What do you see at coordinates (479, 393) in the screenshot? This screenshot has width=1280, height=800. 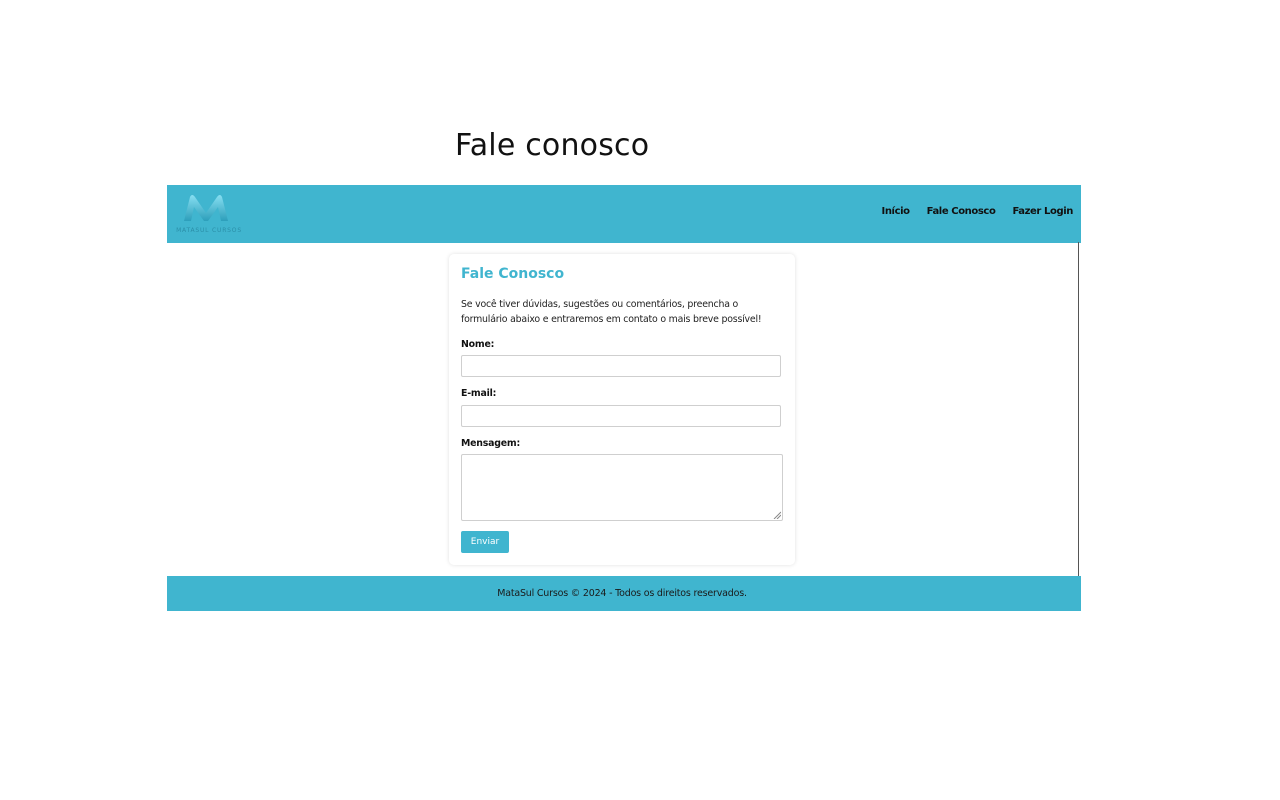 I see `email-label: E-mail:` at bounding box center [479, 393].